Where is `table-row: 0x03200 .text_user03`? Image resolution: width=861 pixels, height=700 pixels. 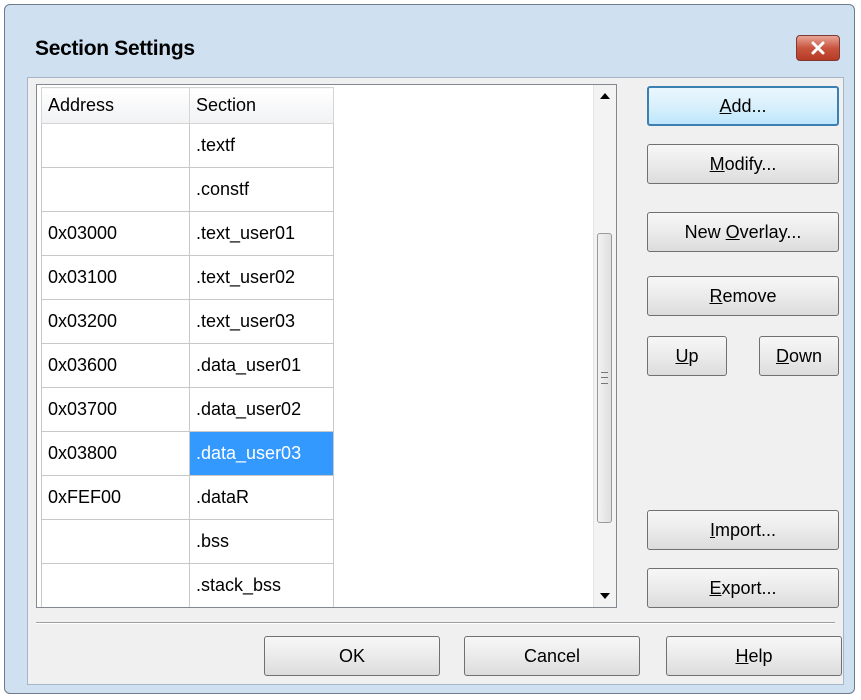
table-row: 0x03200 .text_user03 is located at coordinates (187, 321).